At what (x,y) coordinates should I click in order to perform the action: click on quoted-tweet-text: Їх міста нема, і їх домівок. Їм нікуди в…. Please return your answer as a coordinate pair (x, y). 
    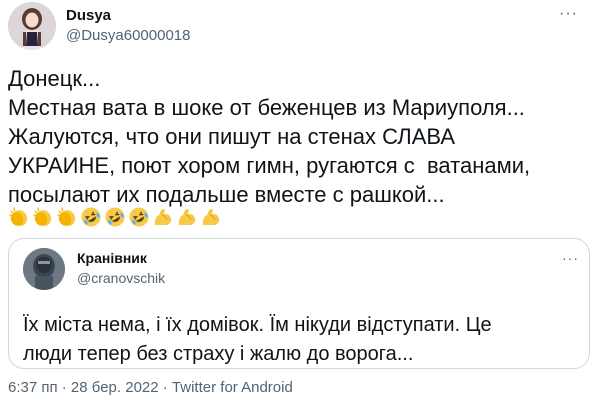
    Looking at the image, I should click on (257, 339).